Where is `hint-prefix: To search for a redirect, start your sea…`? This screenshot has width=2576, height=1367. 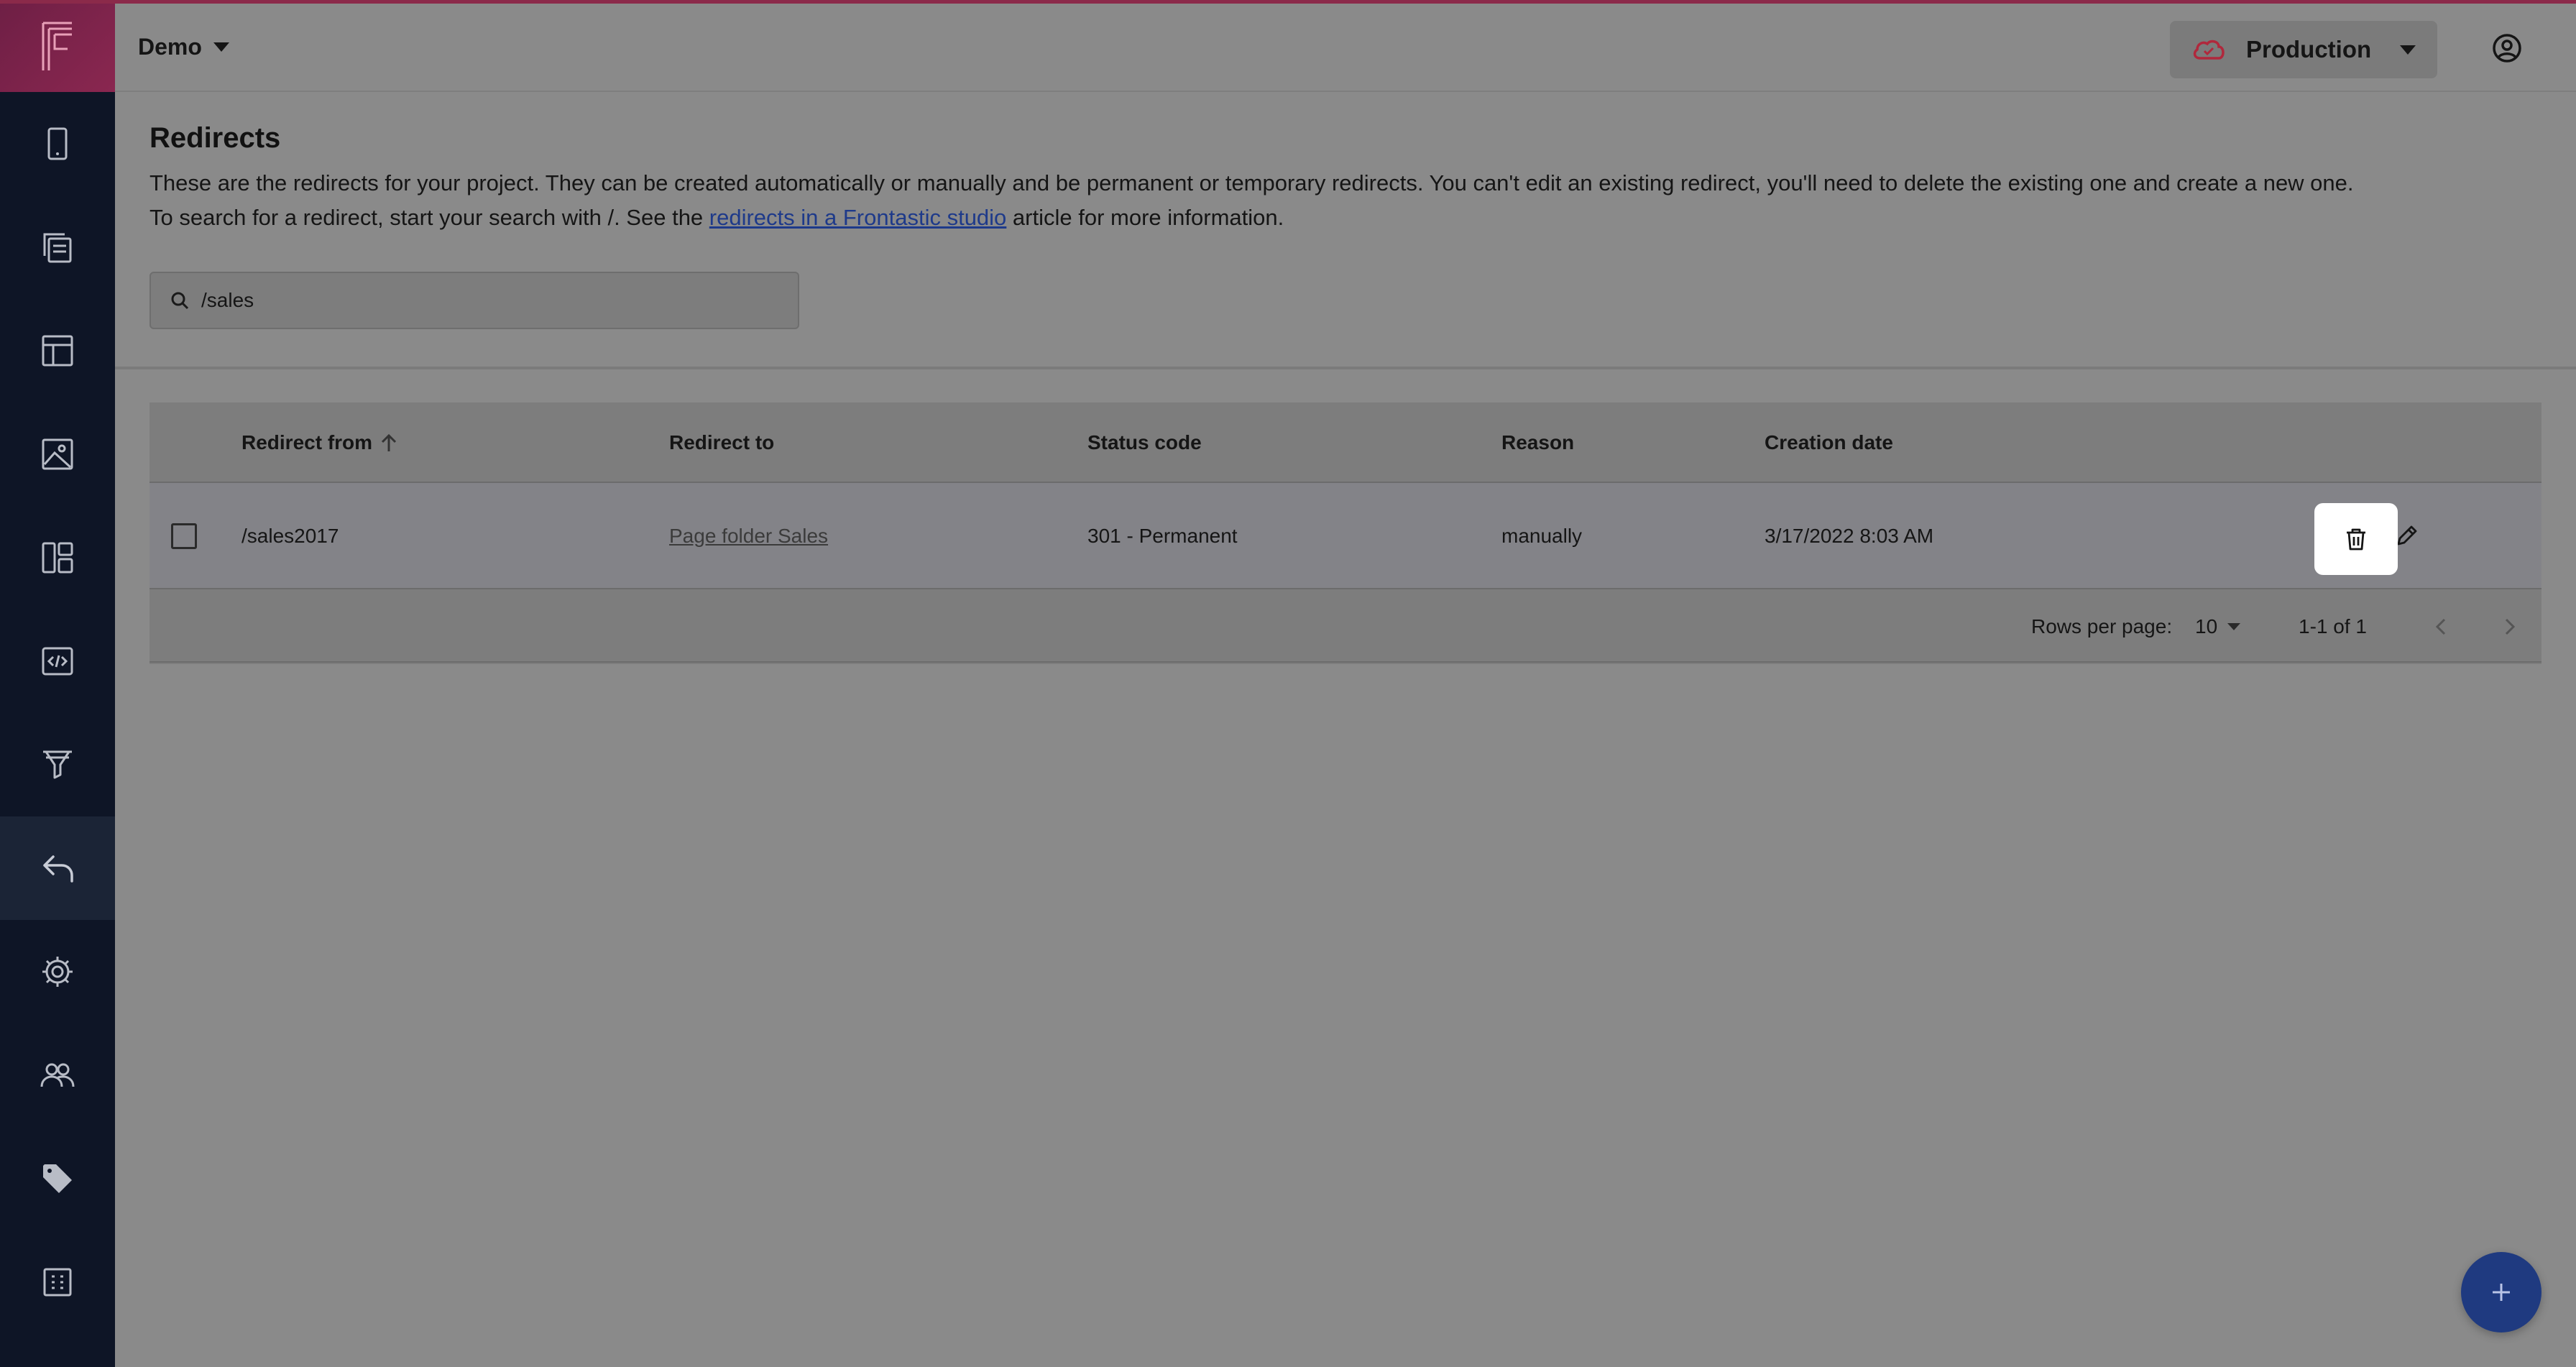 hint-prefix: To search for a redirect, start your sea… is located at coordinates (429, 217).